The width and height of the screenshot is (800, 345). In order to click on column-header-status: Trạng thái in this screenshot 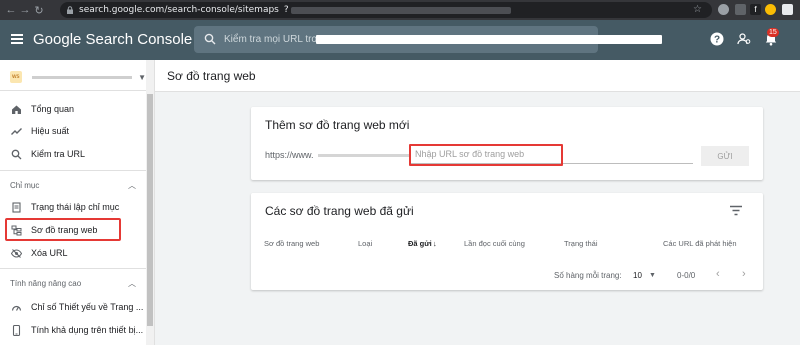, I will do `click(581, 243)`.